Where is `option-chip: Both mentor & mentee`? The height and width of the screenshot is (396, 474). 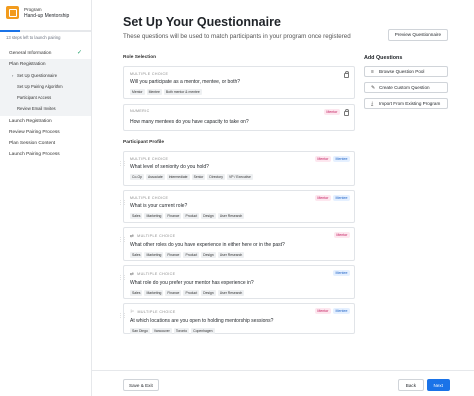
option-chip: Both mentor & mentee is located at coordinates (182, 92).